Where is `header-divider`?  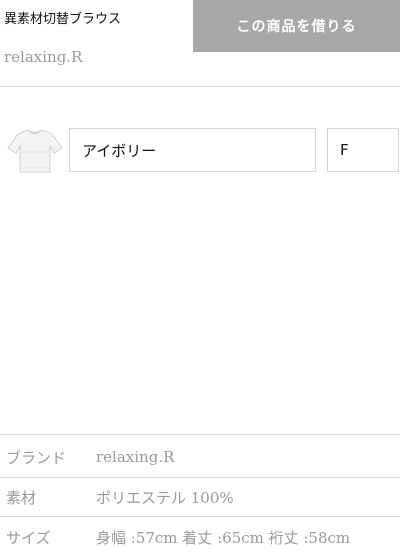 header-divider is located at coordinates (200, 86).